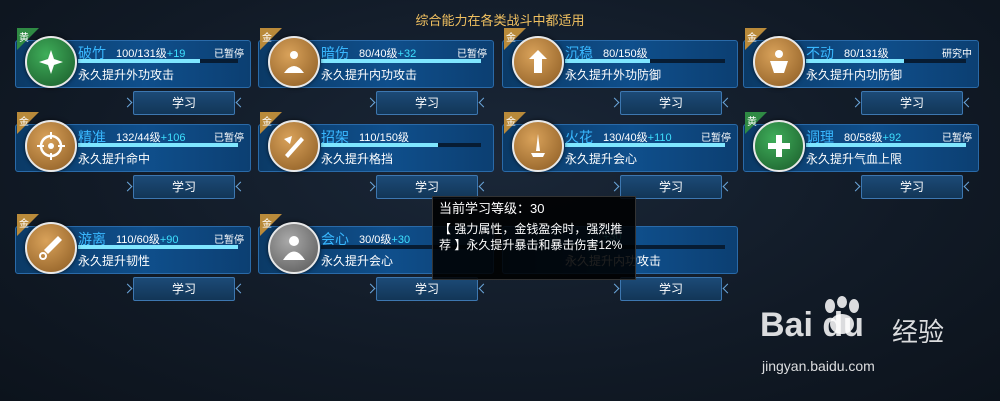  What do you see at coordinates (854, 159) in the screenshot?
I see `skill-desc: 永久提升气血上限` at bounding box center [854, 159].